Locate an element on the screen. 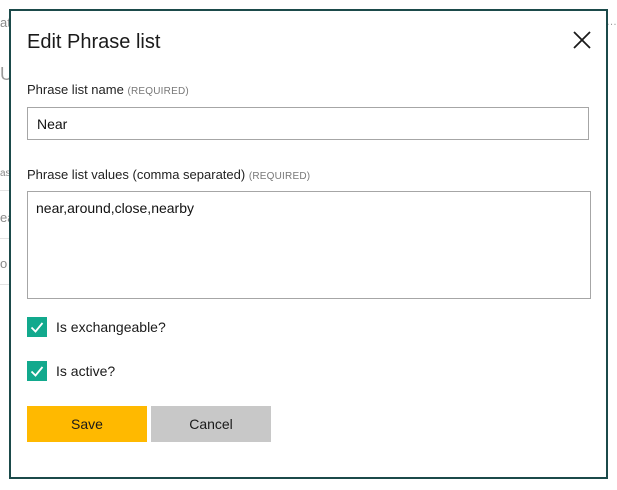  exchangeable-checkbox-row: Is exchangeable? is located at coordinates (96, 327).